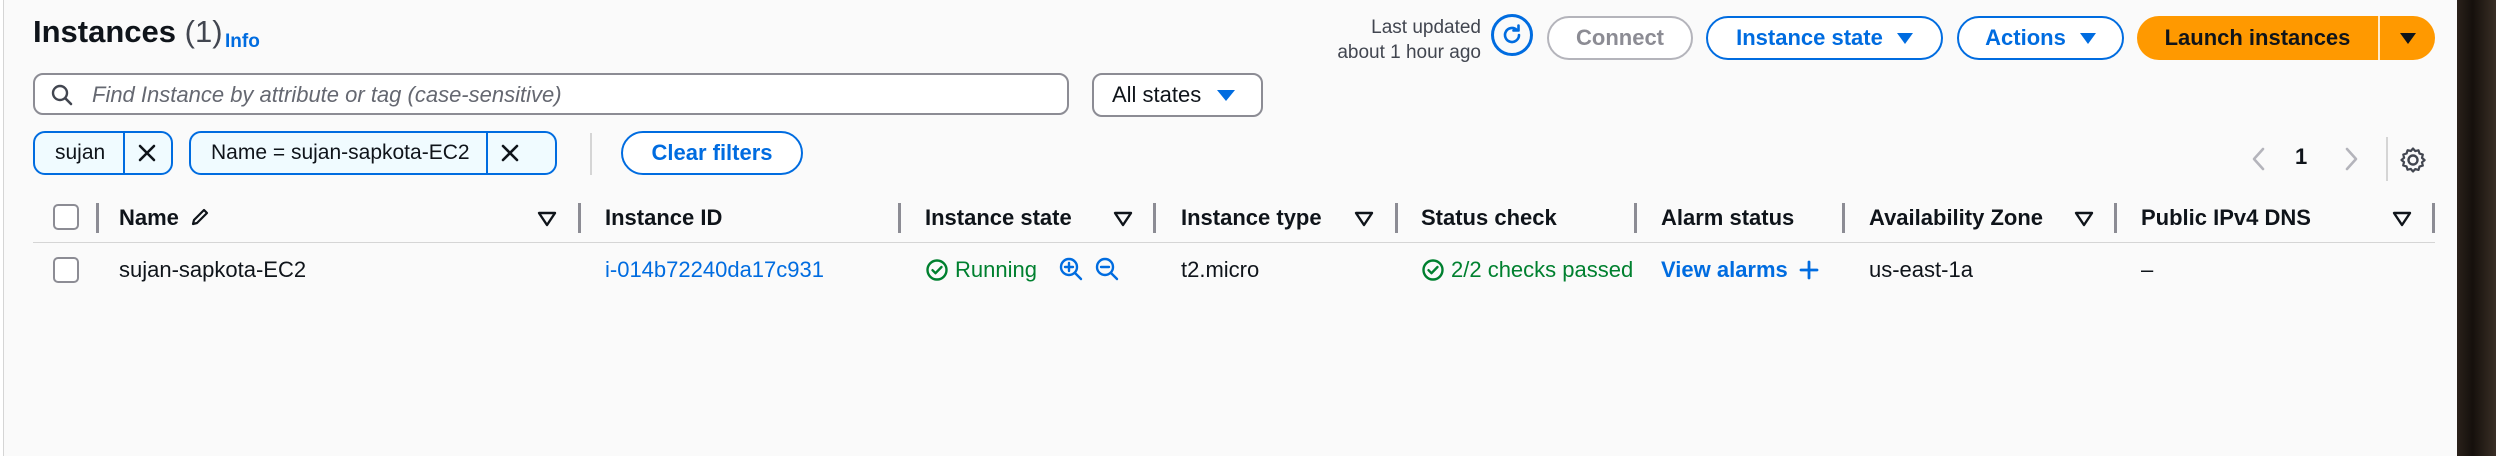 The image size is (2496, 456). What do you see at coordinates (2476, 228) in the screenshot?
I see `window-edge` at bounding box center [2476, 228].